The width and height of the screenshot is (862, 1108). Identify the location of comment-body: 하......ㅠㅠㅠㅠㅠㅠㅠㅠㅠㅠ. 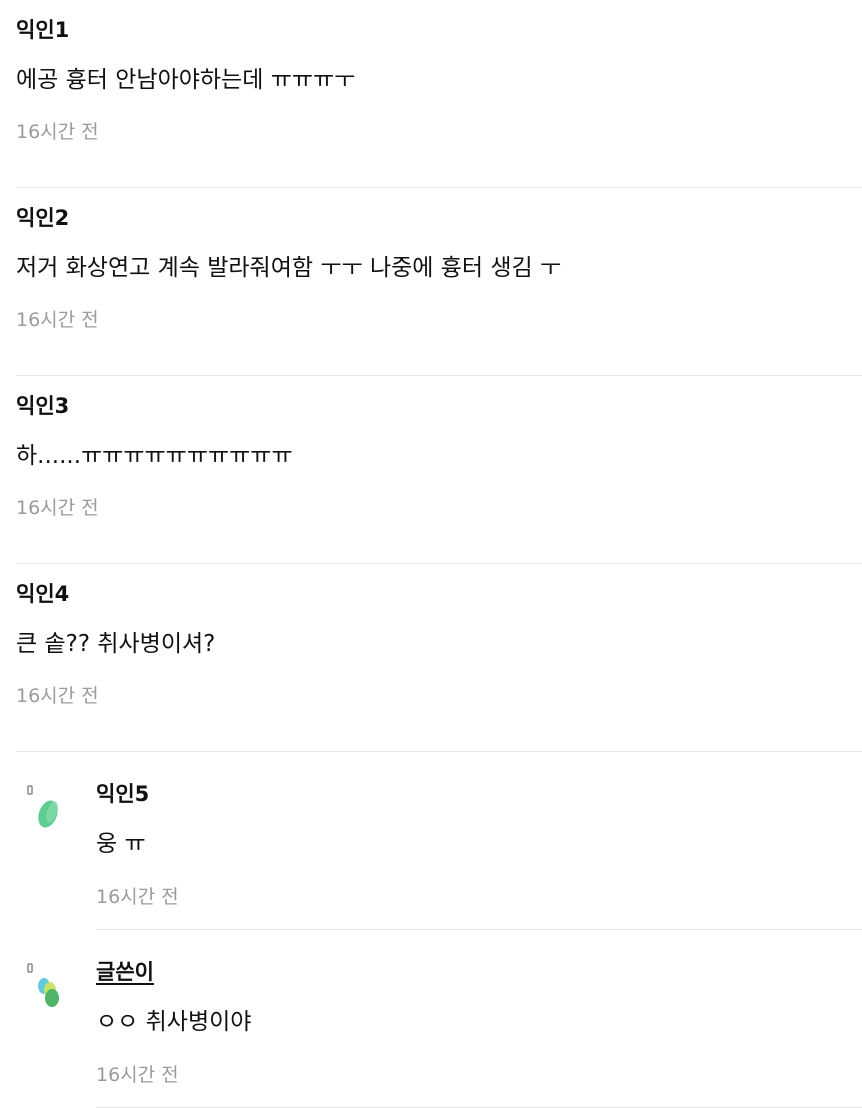
(154, 456).